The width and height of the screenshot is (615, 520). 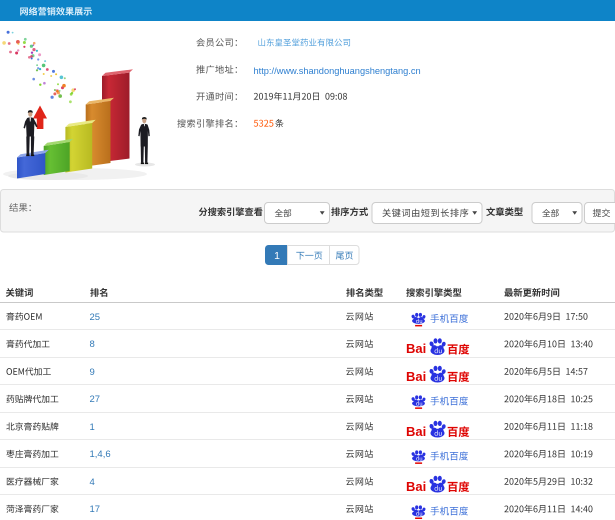 What do you see at coordinates (92, 344) in the screenshot?
I see `svg-text: 8` at bounding box center [92, 344].